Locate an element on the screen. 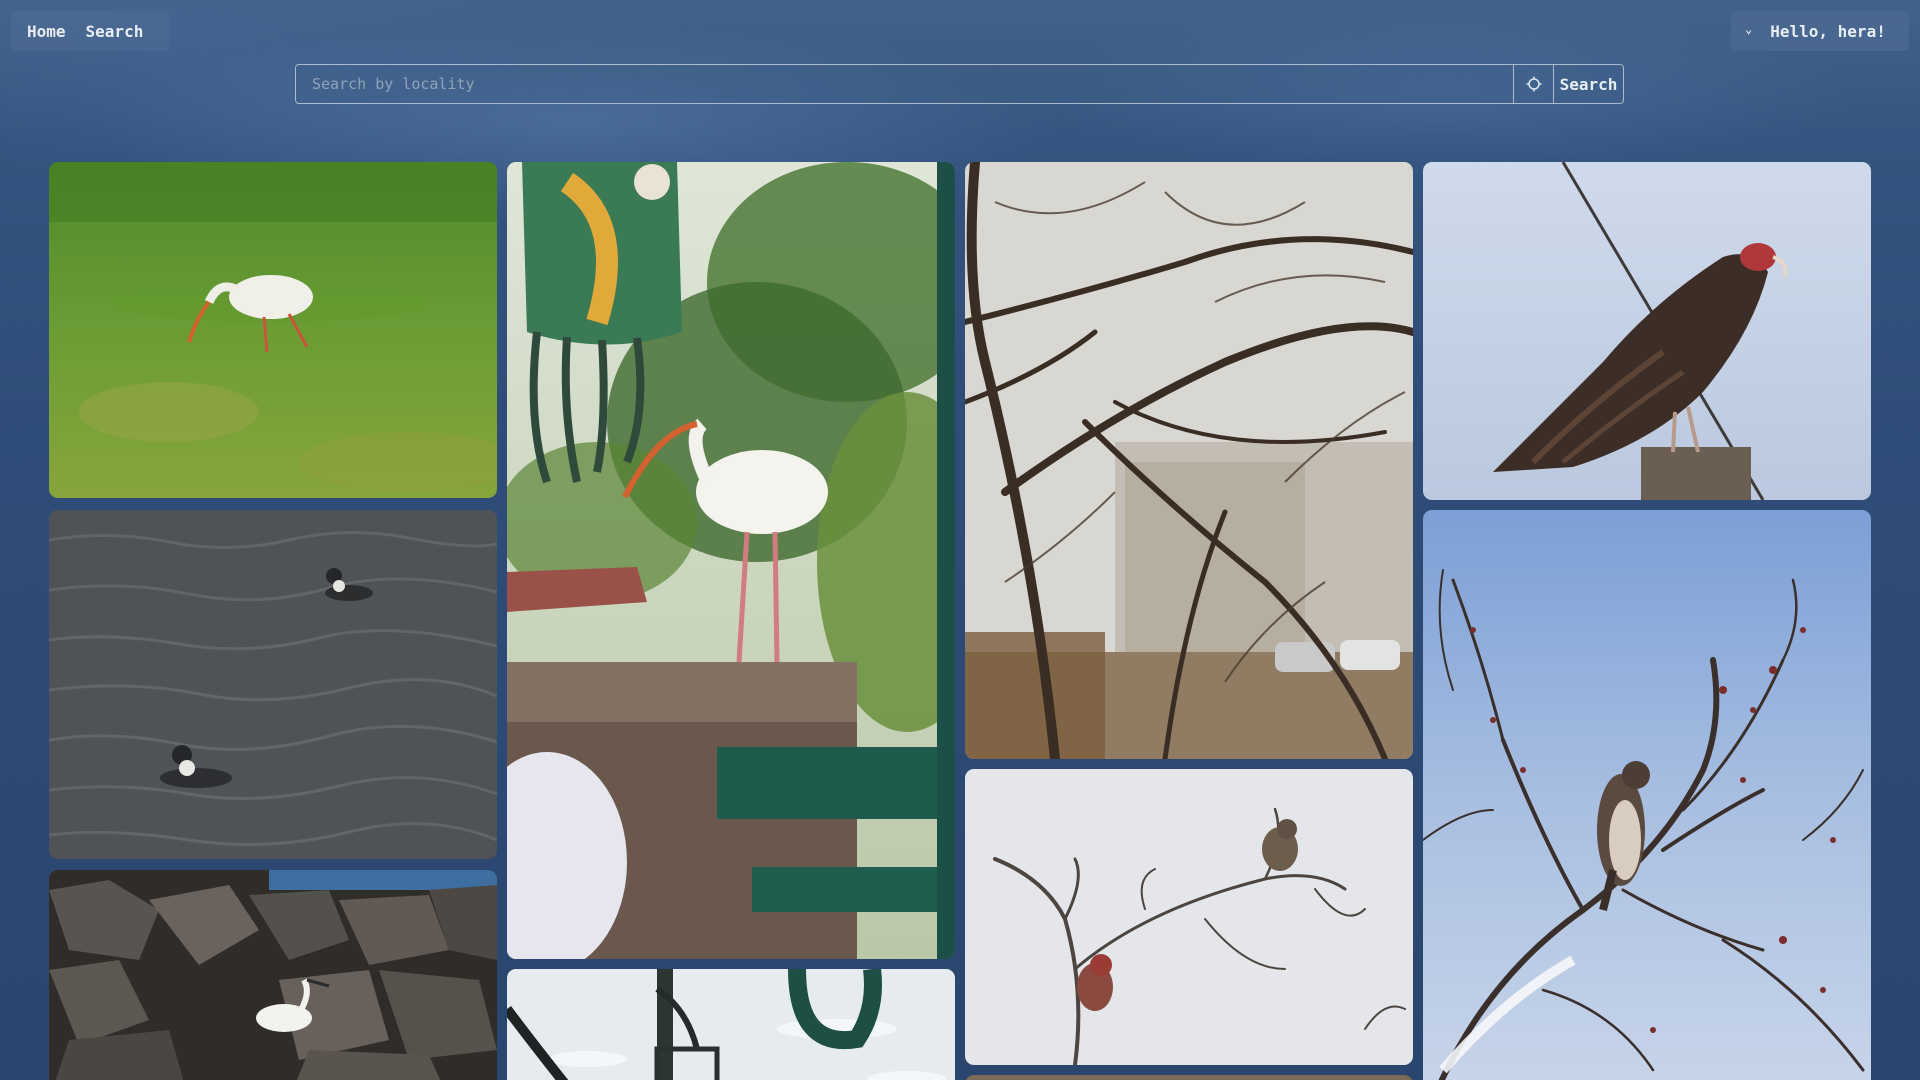  photo-bare-tree-branches is located at coordinates (1189, 460).